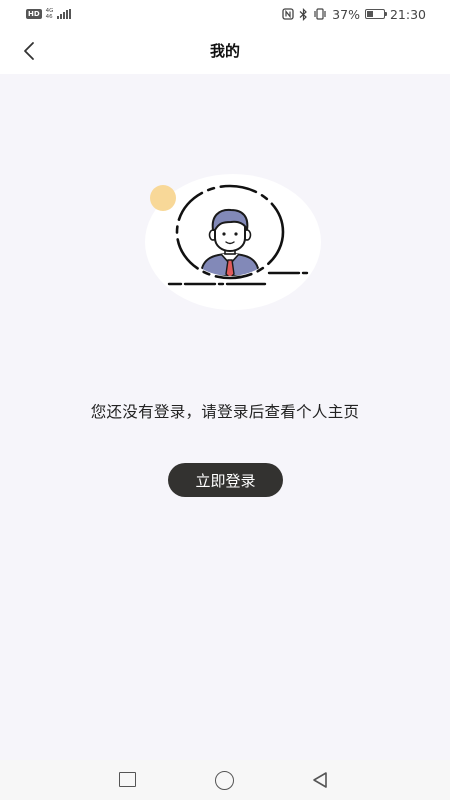 The width and height of the screenshot is (450, 800). Describe the element at coordinates (320, 780) in the screenshot. I see `back-icon` at that location.